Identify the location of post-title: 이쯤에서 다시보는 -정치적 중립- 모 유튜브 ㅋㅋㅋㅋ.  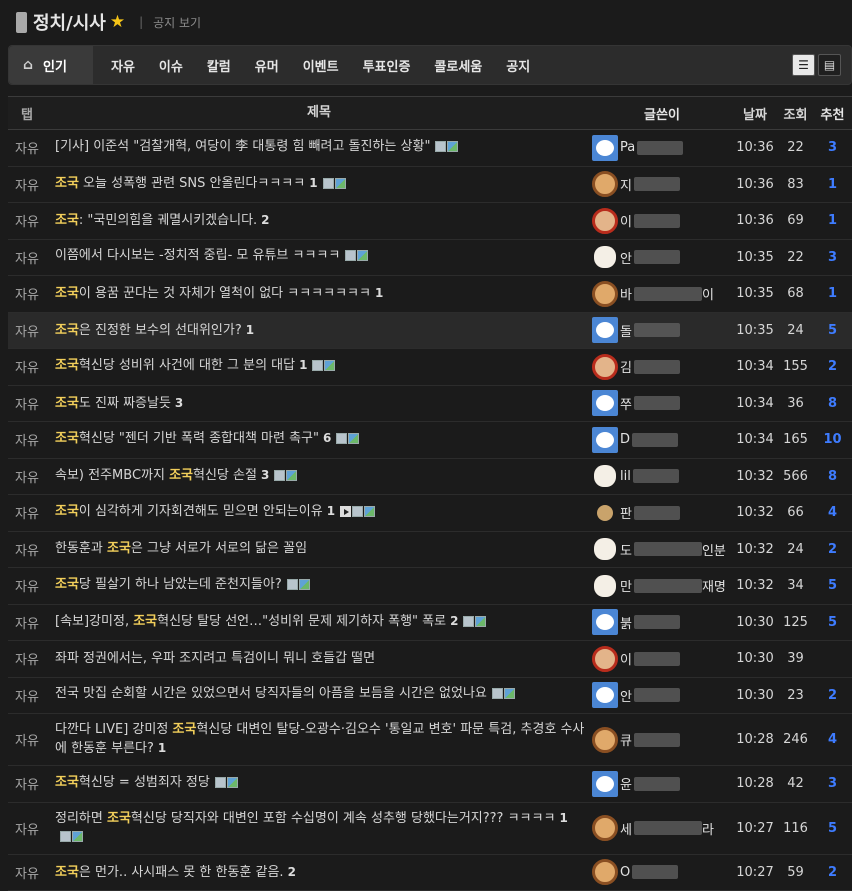
(319, 257).